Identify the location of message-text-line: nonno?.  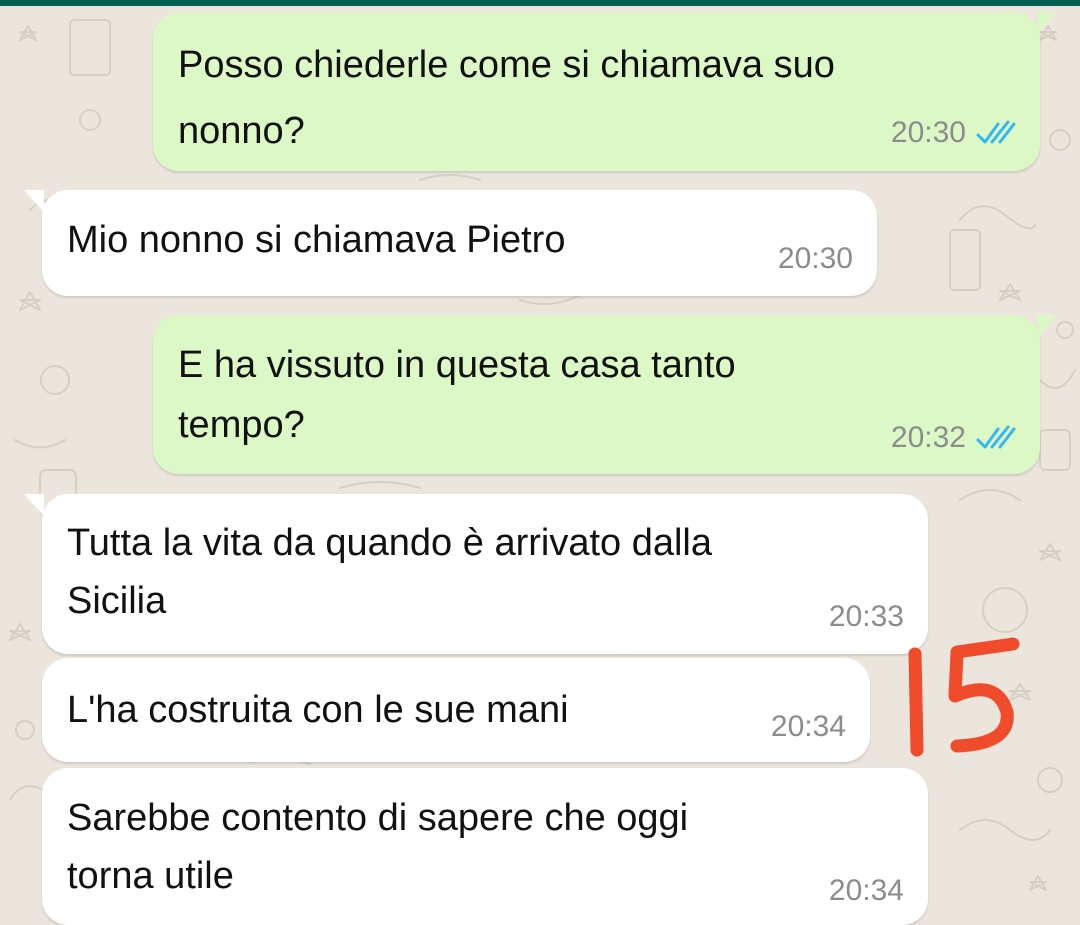
(241, 131).